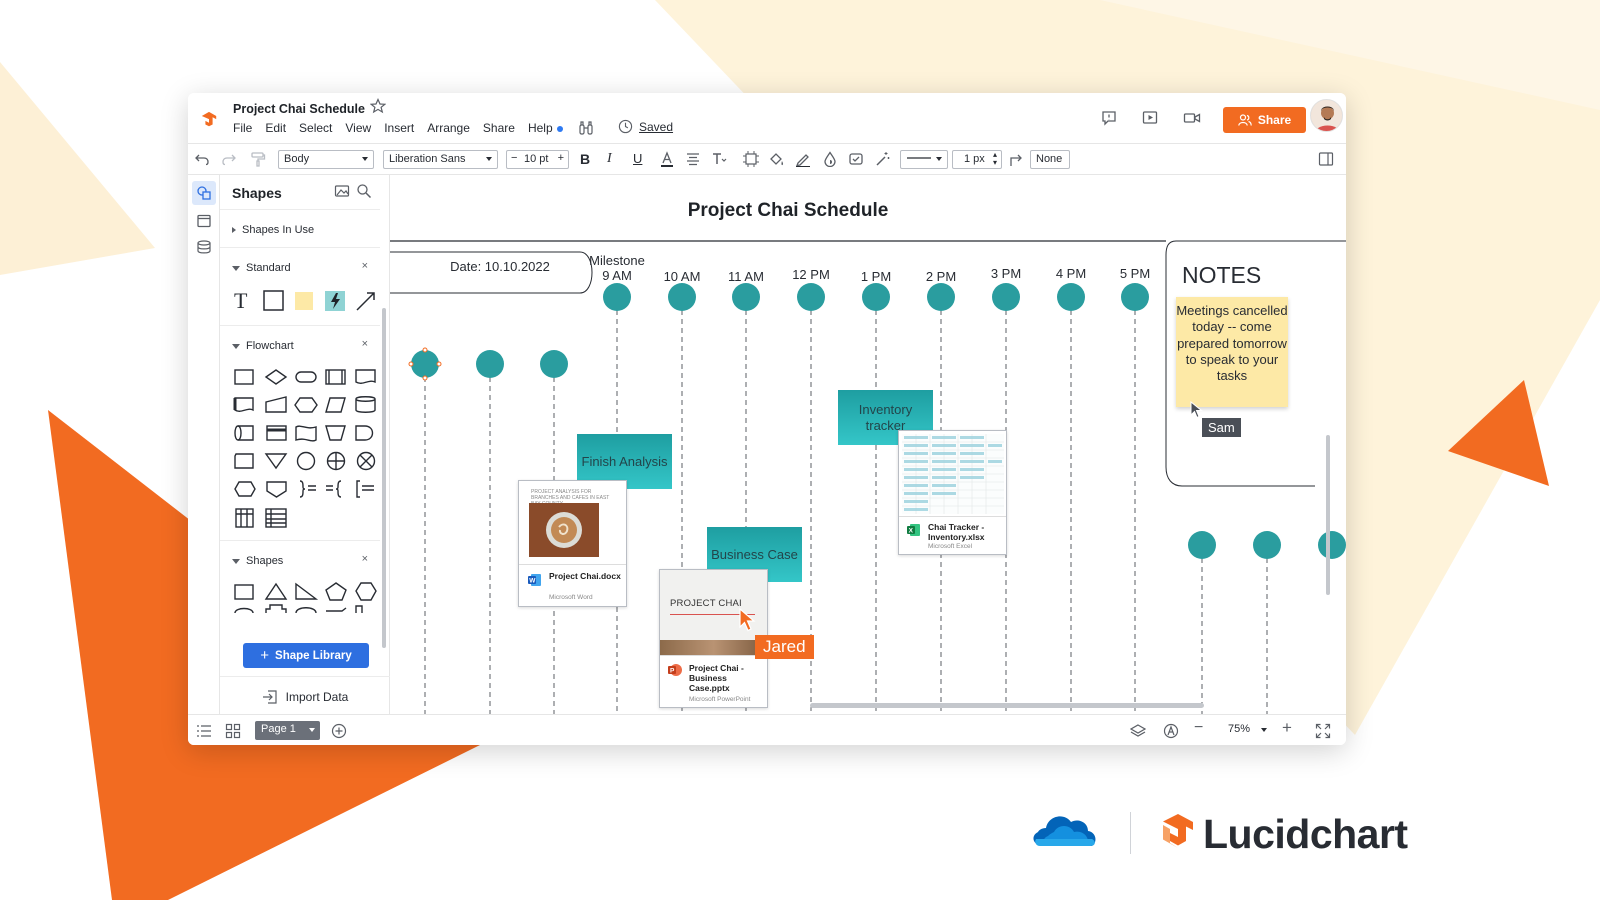 This screenshot has width=1600, height=900. Describe the element at coordinates (448, 128) in the screenshot. I see `menu-arrange: Arrange` at that location.